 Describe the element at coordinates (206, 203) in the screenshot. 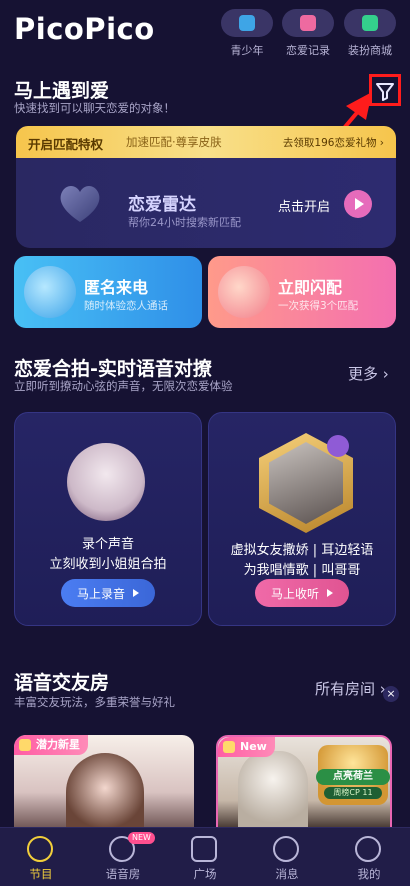

I see `love-radar-card: 恋爱雷达 帮你24小时搜索新匹配 点击开启` at that location.